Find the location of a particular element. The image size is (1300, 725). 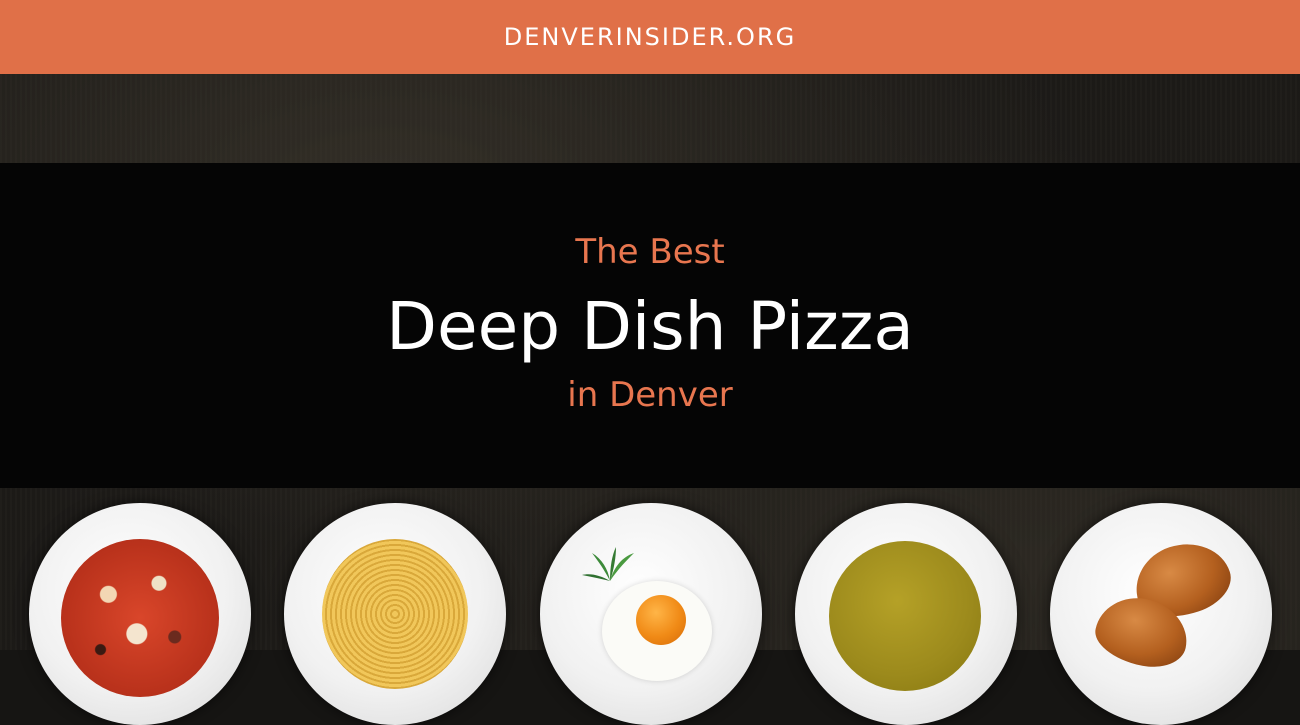

cream-soup-plate is located at coordinates (906, 614).